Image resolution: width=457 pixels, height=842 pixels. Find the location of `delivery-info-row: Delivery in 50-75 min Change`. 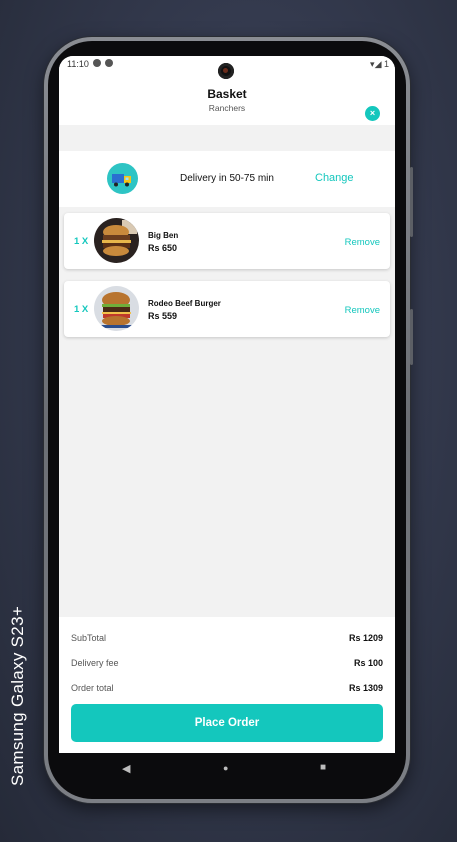

delivery-info-row: Delivery in 50-75 min Change is located at coordinates (227, 179).